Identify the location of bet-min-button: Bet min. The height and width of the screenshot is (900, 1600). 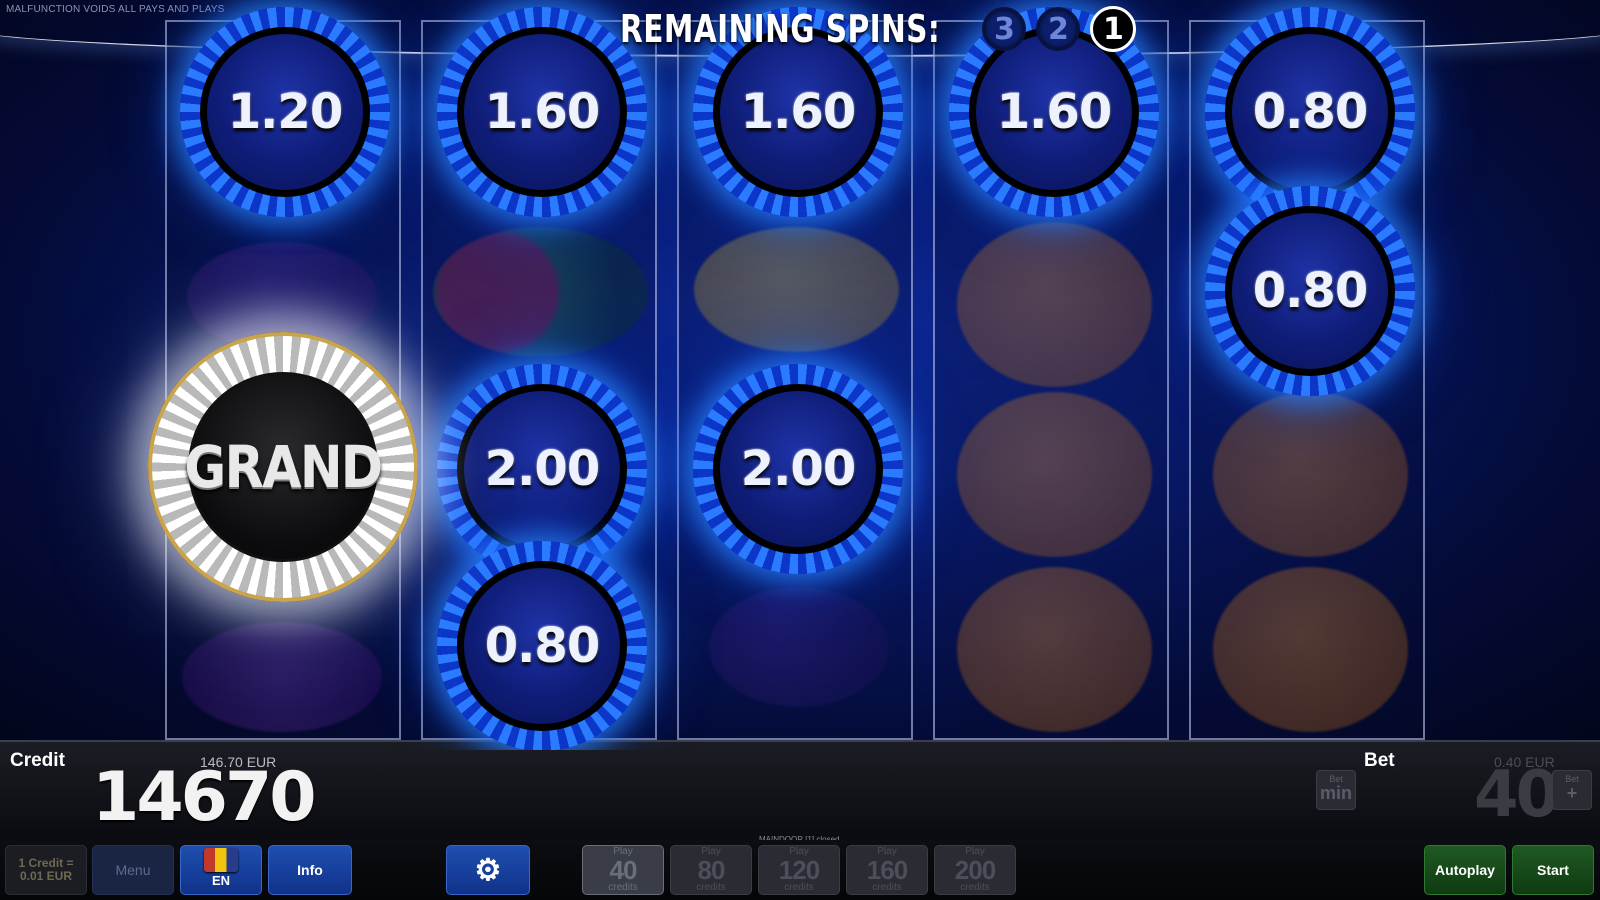
(1336, 790).